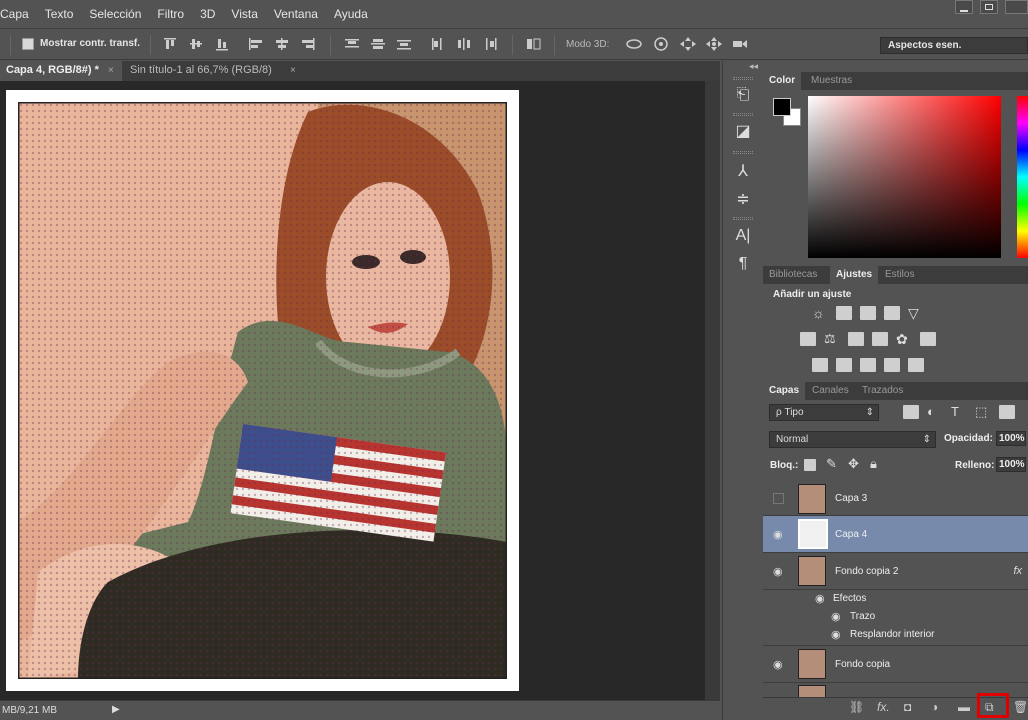 The height and width of the screenshot is (720, 1028). What do you see at coordinates (916, 313) in the screenshot?
I see `vibrance-icon: ▽` at bounding box center [916, 313].